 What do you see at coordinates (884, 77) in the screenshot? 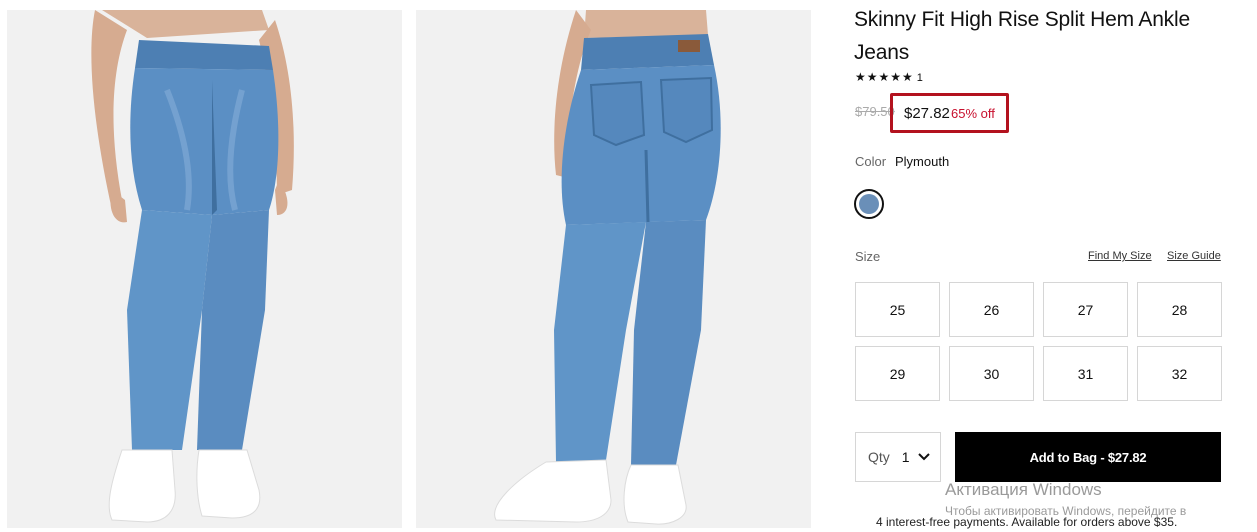
I see `star-icon: ★★★★★` at bounding box center [884, 77].